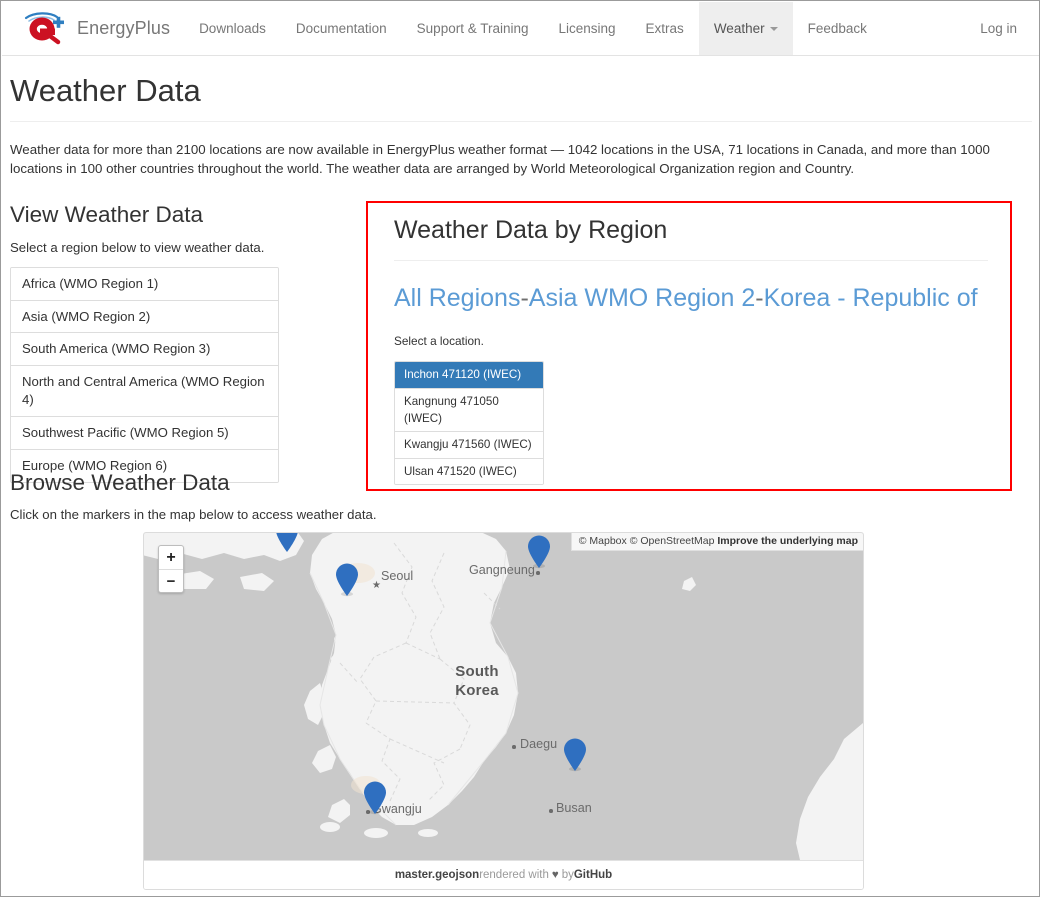 This screenshot has height=897, width=1040. What do you see at coordinates (648, 541) in the screenshot?
I see `map-attribution-text: © Mapbox © OpenStreetMap` at bounding box center [648, 541].